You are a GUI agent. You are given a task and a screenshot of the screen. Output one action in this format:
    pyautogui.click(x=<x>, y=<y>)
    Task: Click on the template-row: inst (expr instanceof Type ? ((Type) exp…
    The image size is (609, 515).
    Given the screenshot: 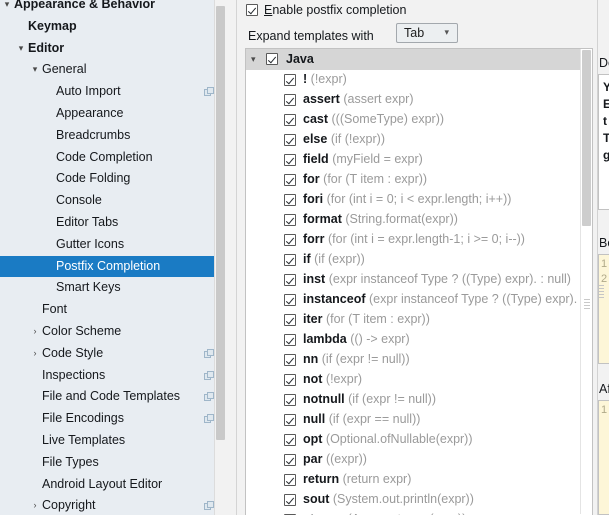 What is the action you would take?
    pyautogui.click(x=419, y=280)
    